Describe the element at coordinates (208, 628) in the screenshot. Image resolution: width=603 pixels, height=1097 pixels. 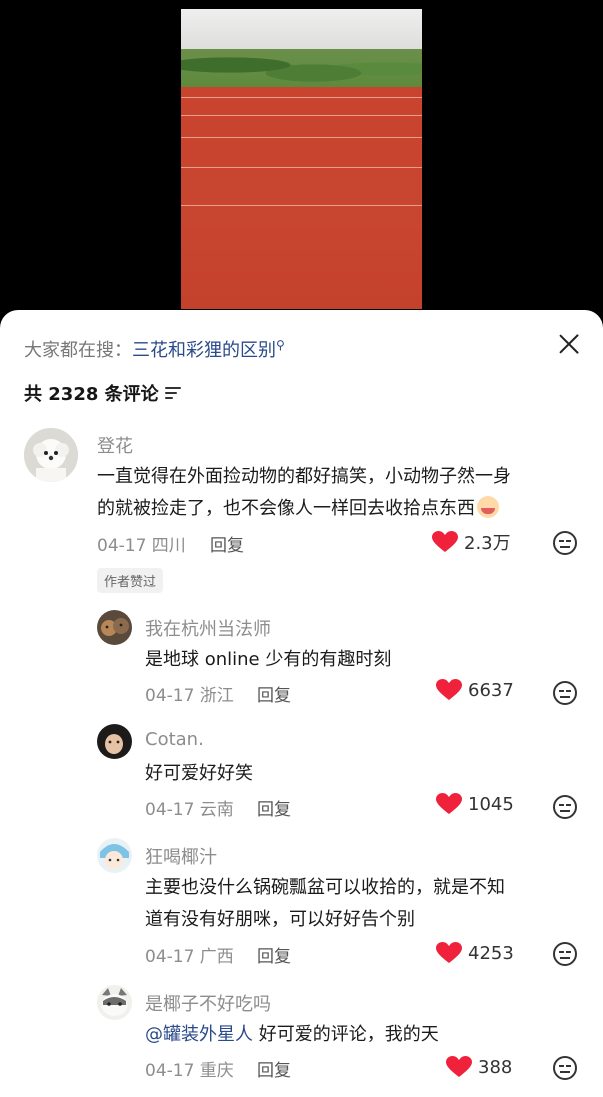
I see `comment-author: 我在杭州当法师` at that location.